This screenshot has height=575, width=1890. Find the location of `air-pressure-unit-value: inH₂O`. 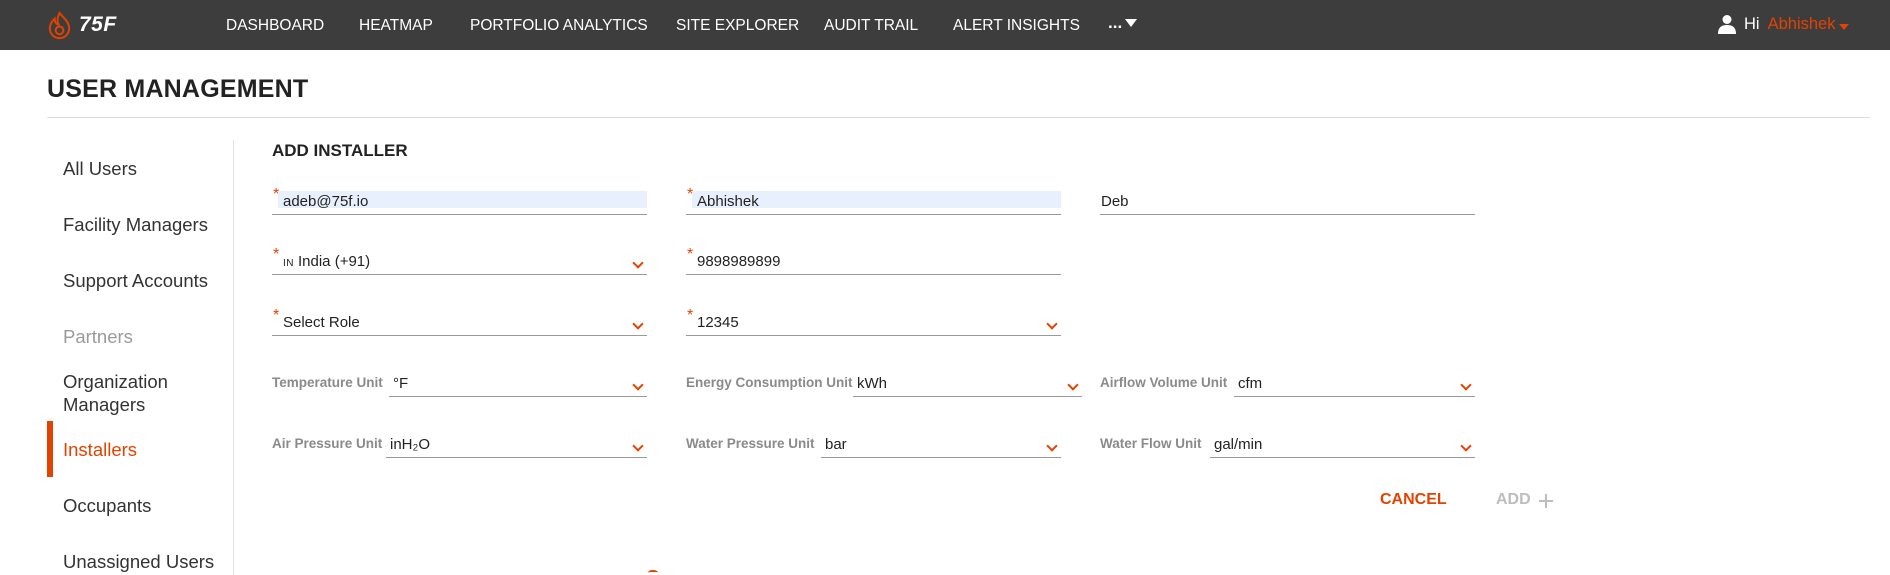

air-pressure-unit-value: inH₂O is located at coordinates (410, 444).